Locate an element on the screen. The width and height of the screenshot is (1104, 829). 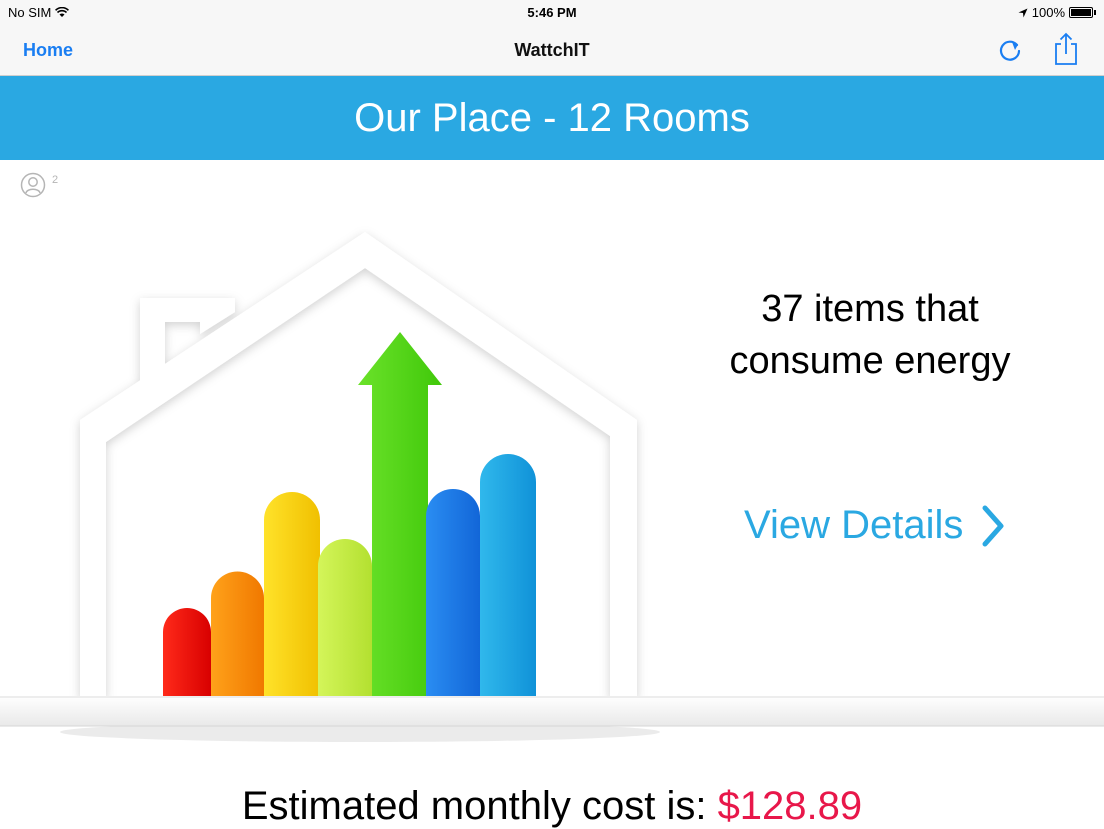
view-details-button: View Details is located at coordinates (874, 525).